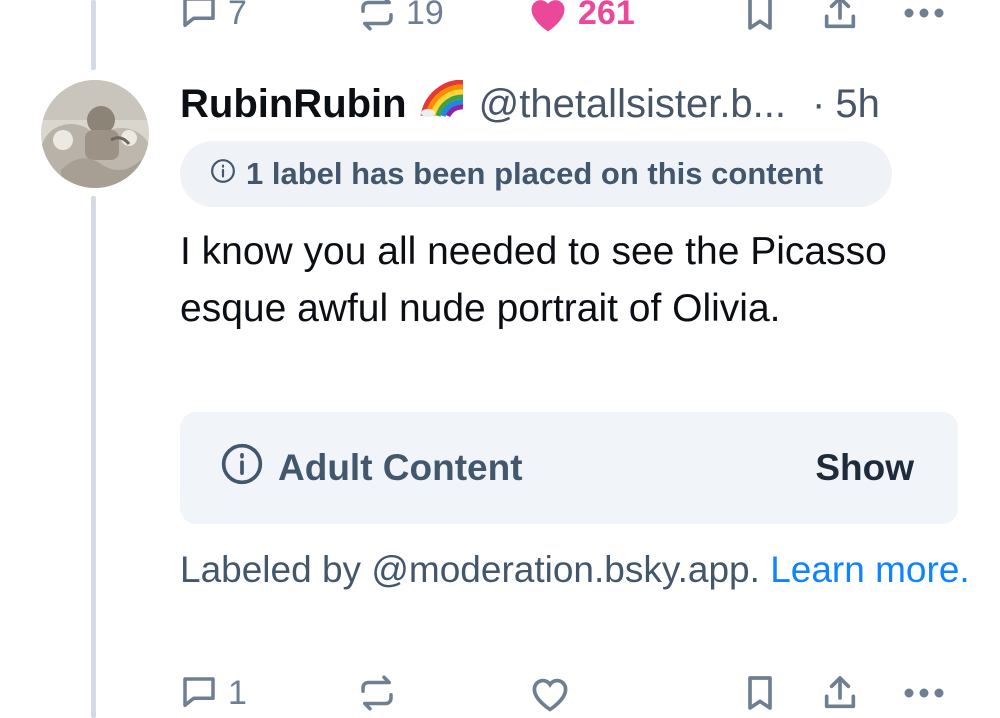 Image resolution: width=1000 pixels, height=718 pixels. I want to click on content-warning-title: Adult Content, so click(400, 467).